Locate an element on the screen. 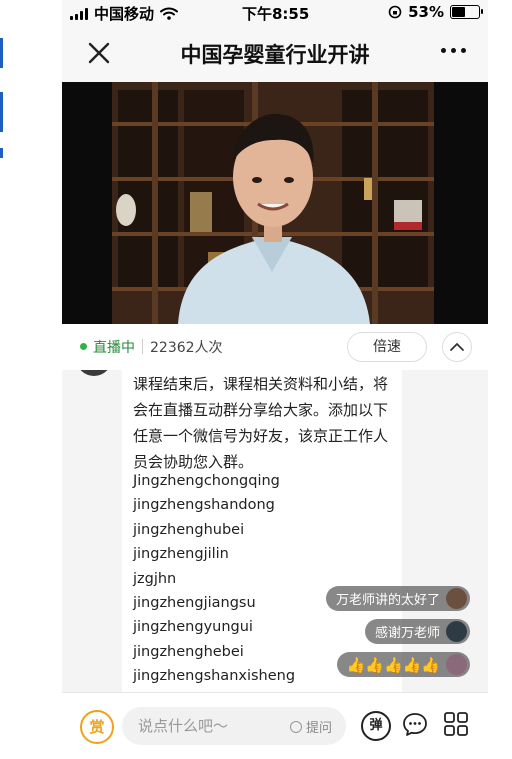 The width and height of the screenshot is (512, 759). floating-comment: 感谢万老师 is located at coordinates (417, 631).